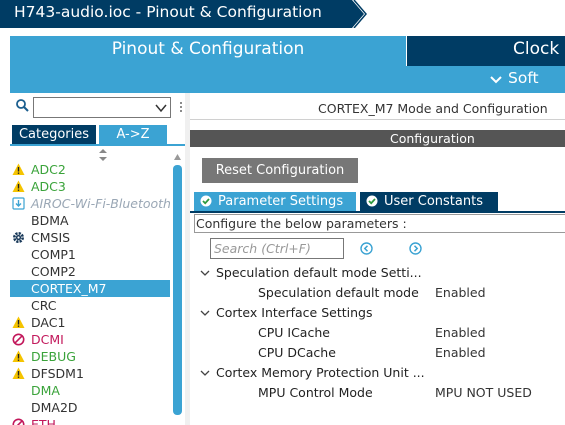 This screenshot has height=425, width=565. I want to click on download-icon, so click(18, 203).